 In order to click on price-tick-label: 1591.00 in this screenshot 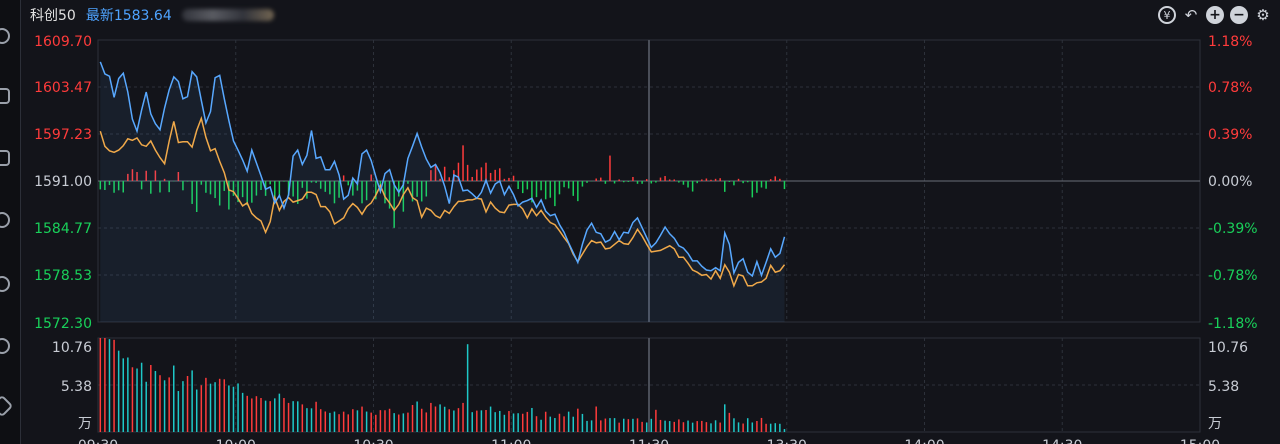, I will do `click(63, 182)`.